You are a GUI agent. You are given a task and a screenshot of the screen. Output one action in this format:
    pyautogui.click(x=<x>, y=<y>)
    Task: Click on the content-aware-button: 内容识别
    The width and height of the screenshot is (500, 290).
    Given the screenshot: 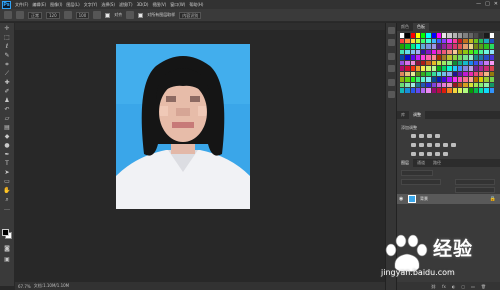 What is the action you would take?
    pyautogui.click(x=190, y=15)
    